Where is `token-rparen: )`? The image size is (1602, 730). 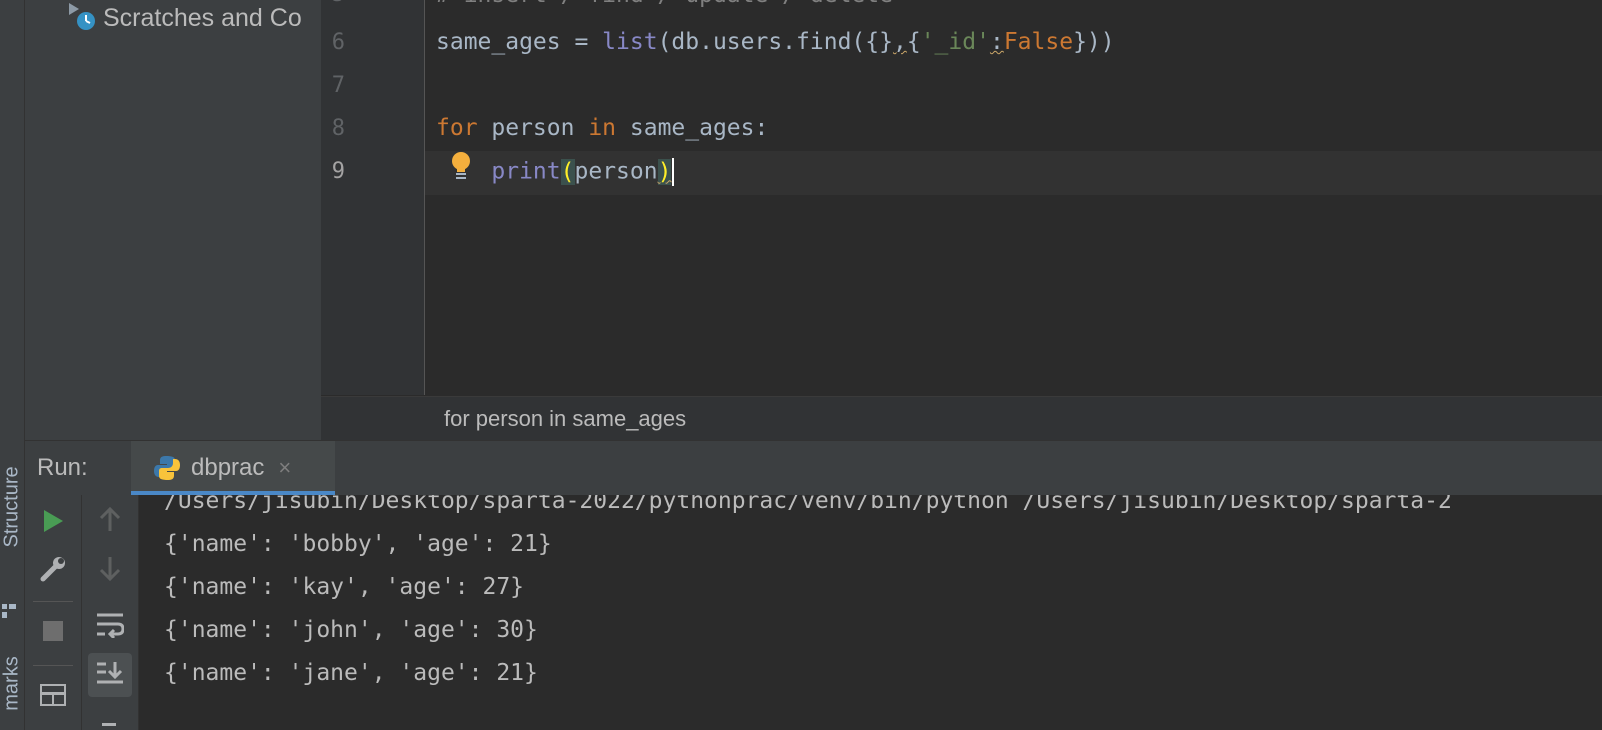
token-rparen: ) is located at coordinates (664, 171).